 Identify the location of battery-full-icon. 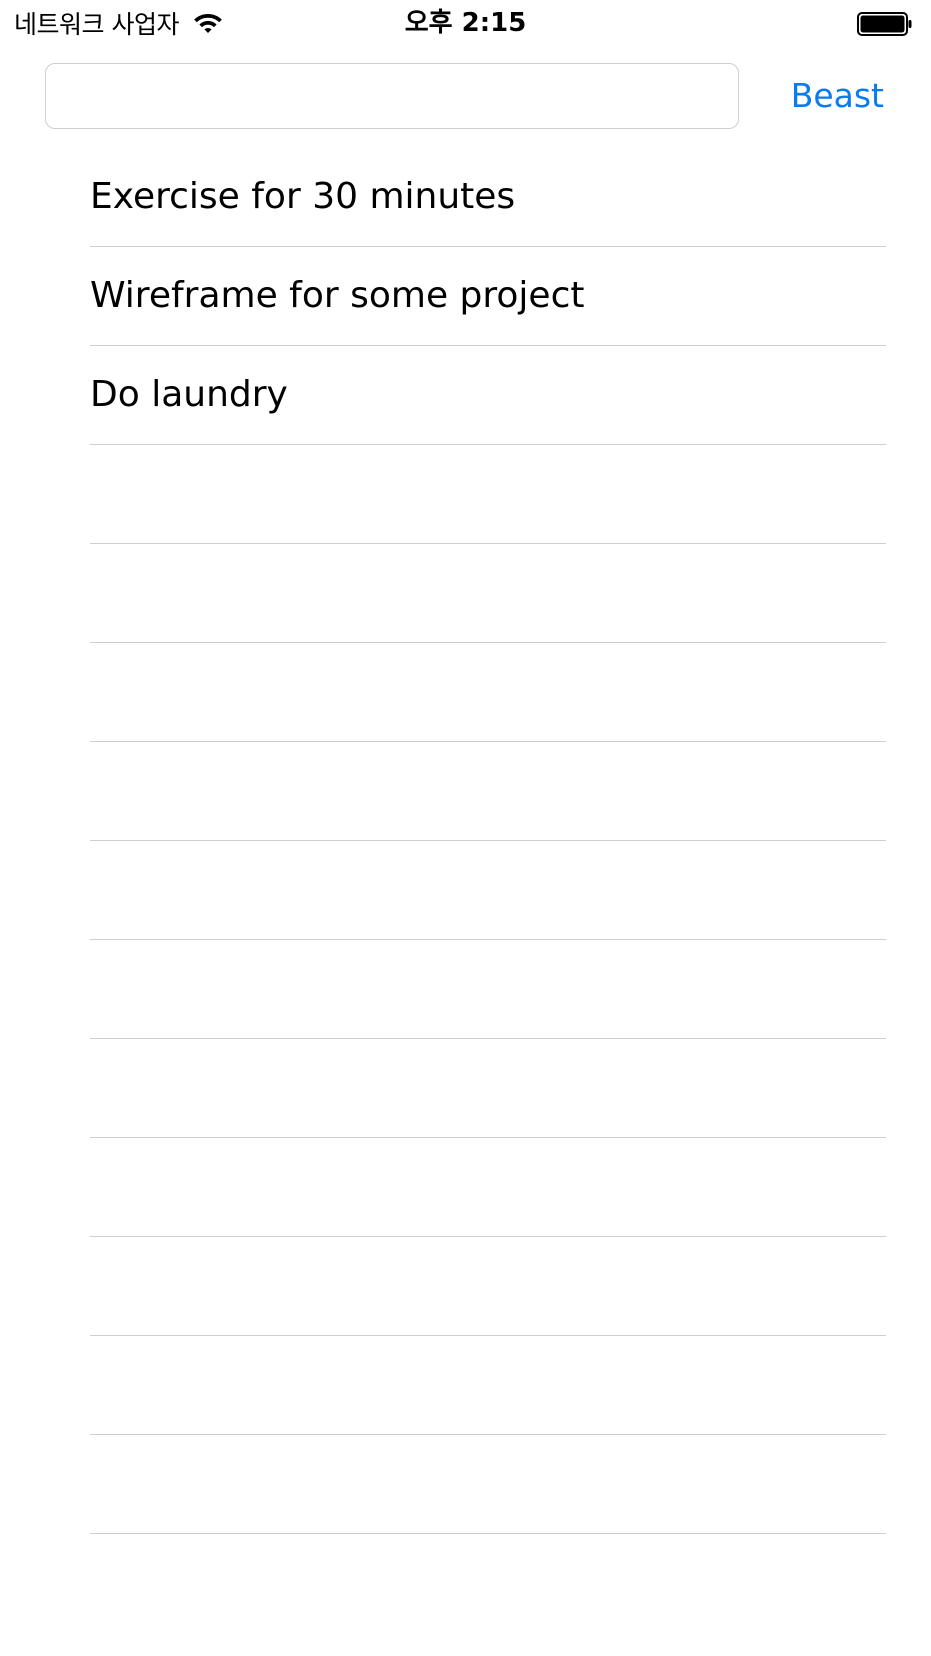
(884, 24).